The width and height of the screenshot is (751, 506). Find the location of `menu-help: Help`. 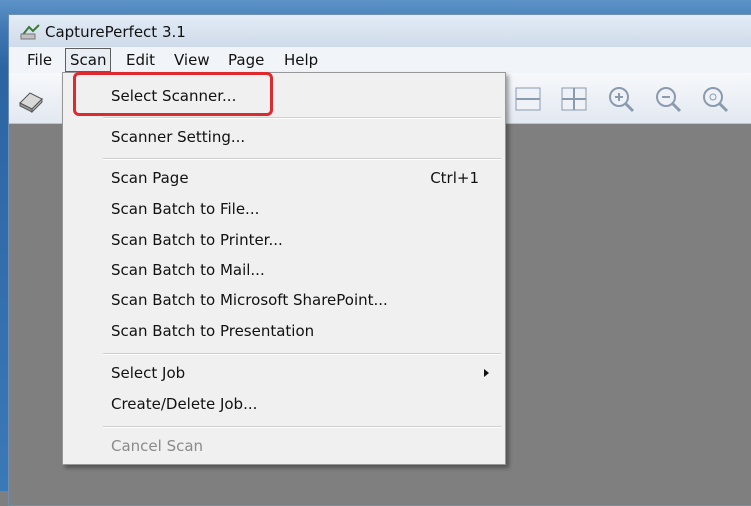

menu-help: Help is located at coordinates (301, 60).